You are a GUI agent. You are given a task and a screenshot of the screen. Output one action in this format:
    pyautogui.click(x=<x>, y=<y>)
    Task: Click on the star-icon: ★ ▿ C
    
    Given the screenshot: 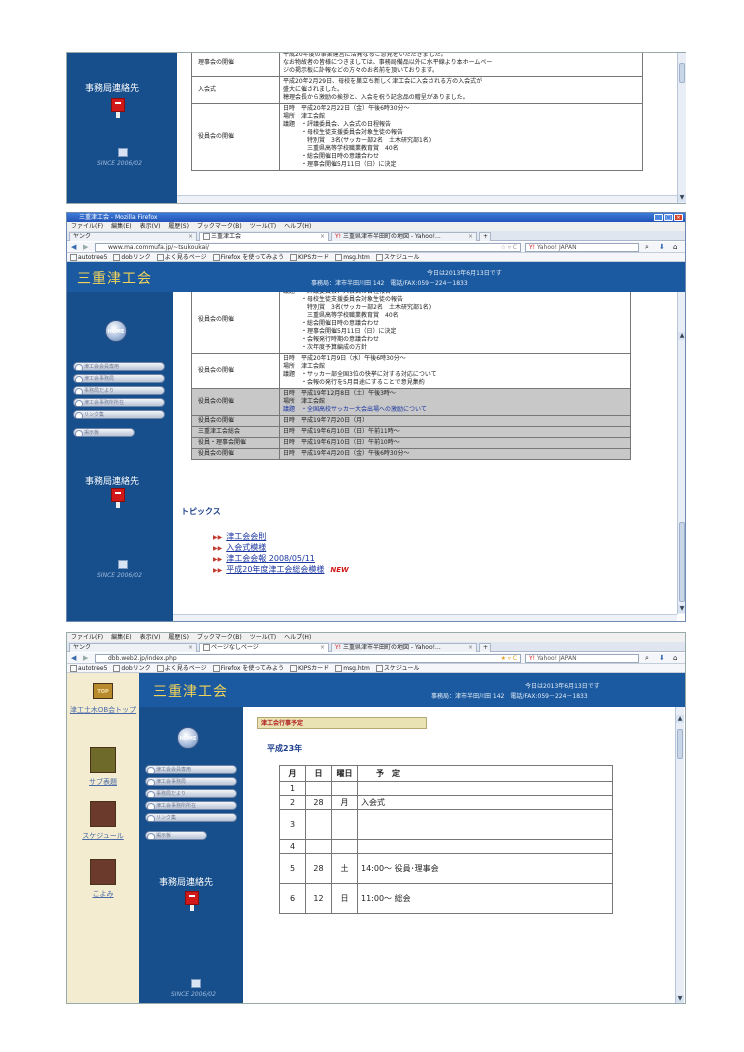 What is the action you would take?
    pyautogui.click(x=509, y=658)
    